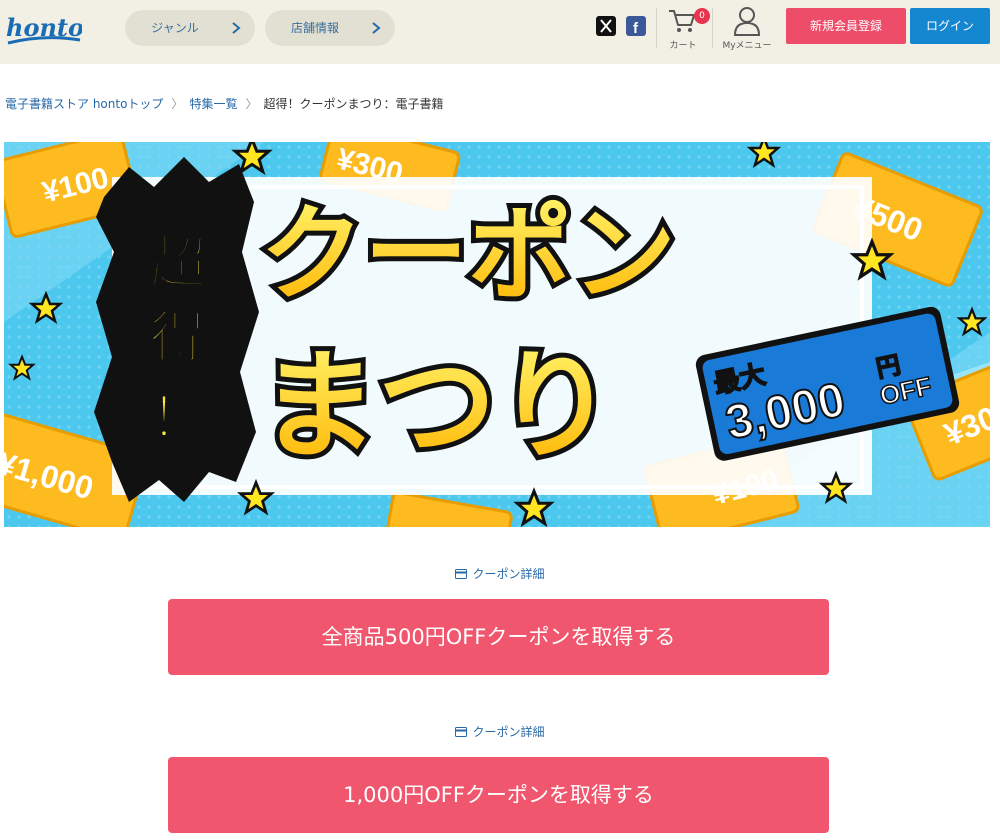 This screenshot has width=1000, height=840. I want to click on mymenu-button: Myメニュー, so click(747, 28).